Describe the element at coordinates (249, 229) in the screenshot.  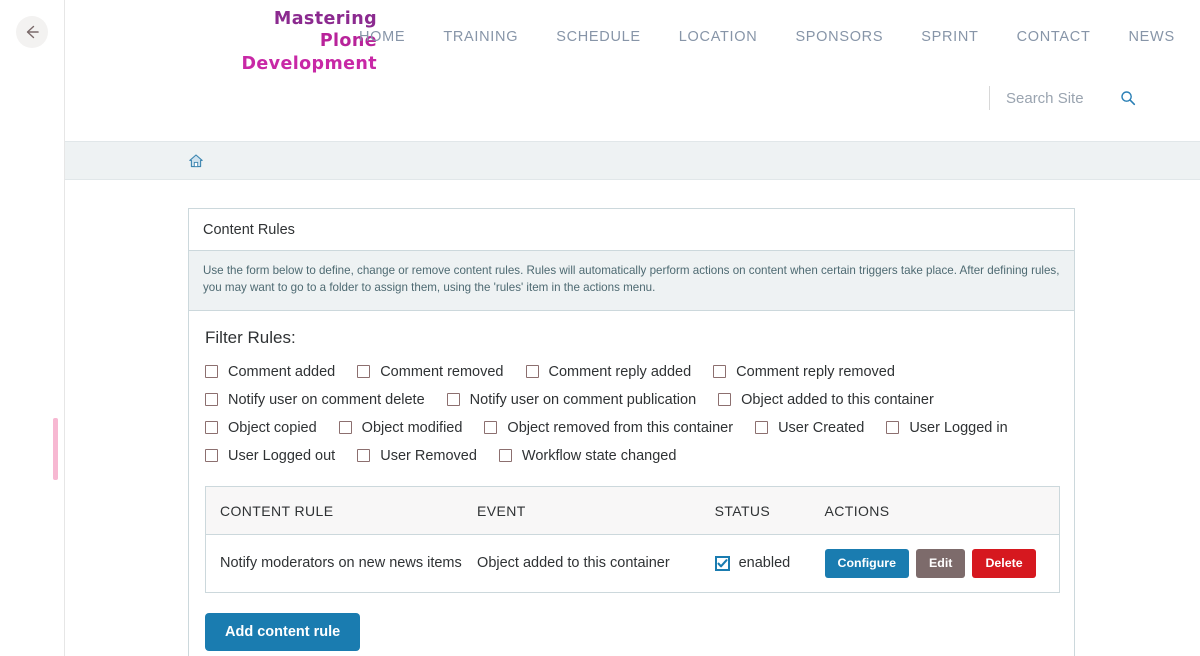
I see `page-title: Content Rules` at that location.